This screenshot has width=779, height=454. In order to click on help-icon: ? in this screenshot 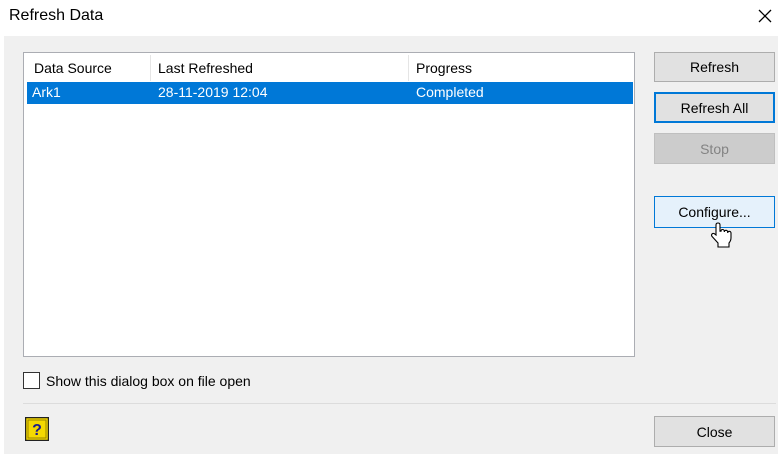, I will do `click(37, 429)`.